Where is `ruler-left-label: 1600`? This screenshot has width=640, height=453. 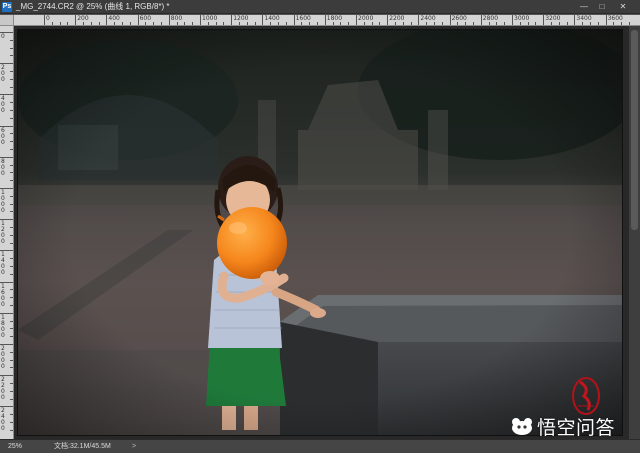 ruler-left-label: 1600 is located at coordinates (3, 295).